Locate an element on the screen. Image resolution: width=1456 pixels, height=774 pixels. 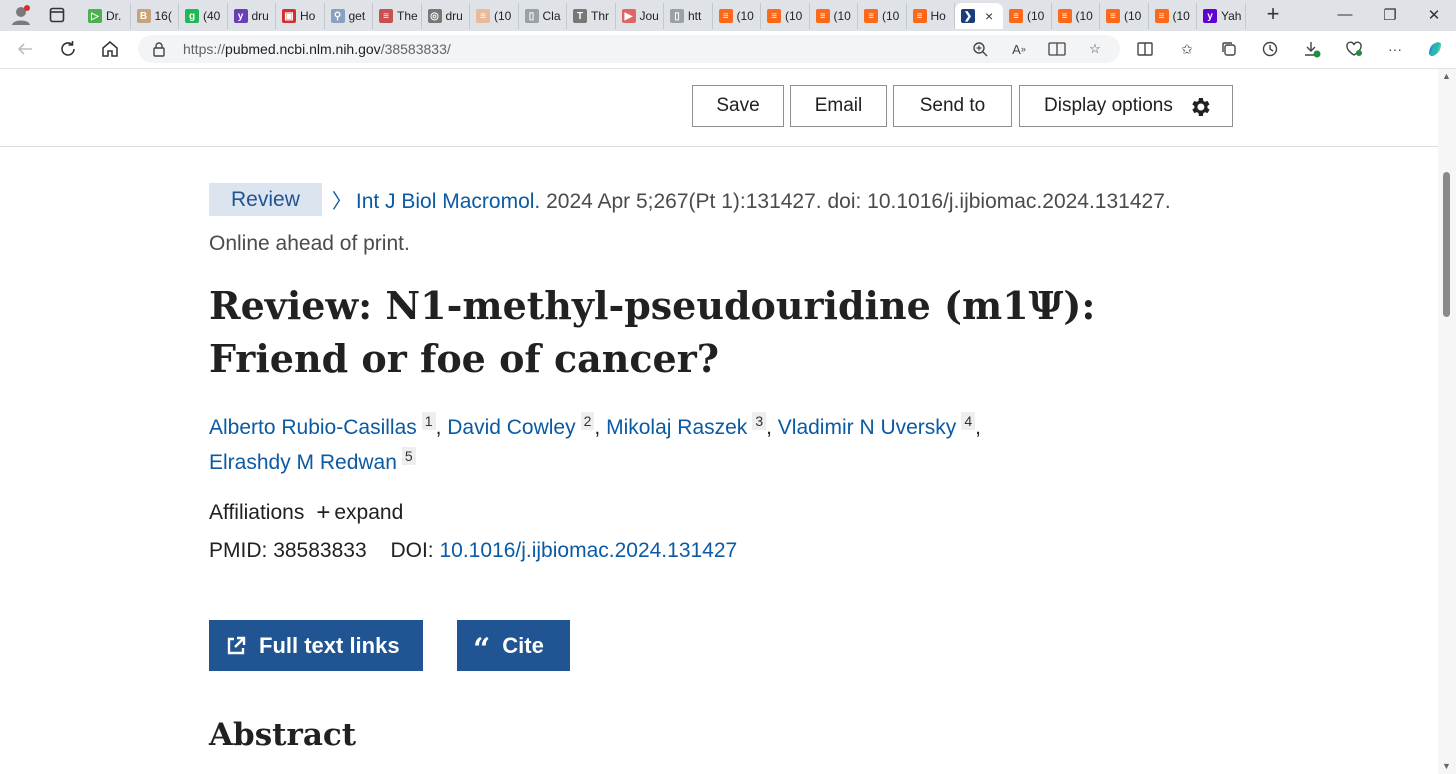
tab-favicon-icon: ▷ is located at coordinates (95, 16).